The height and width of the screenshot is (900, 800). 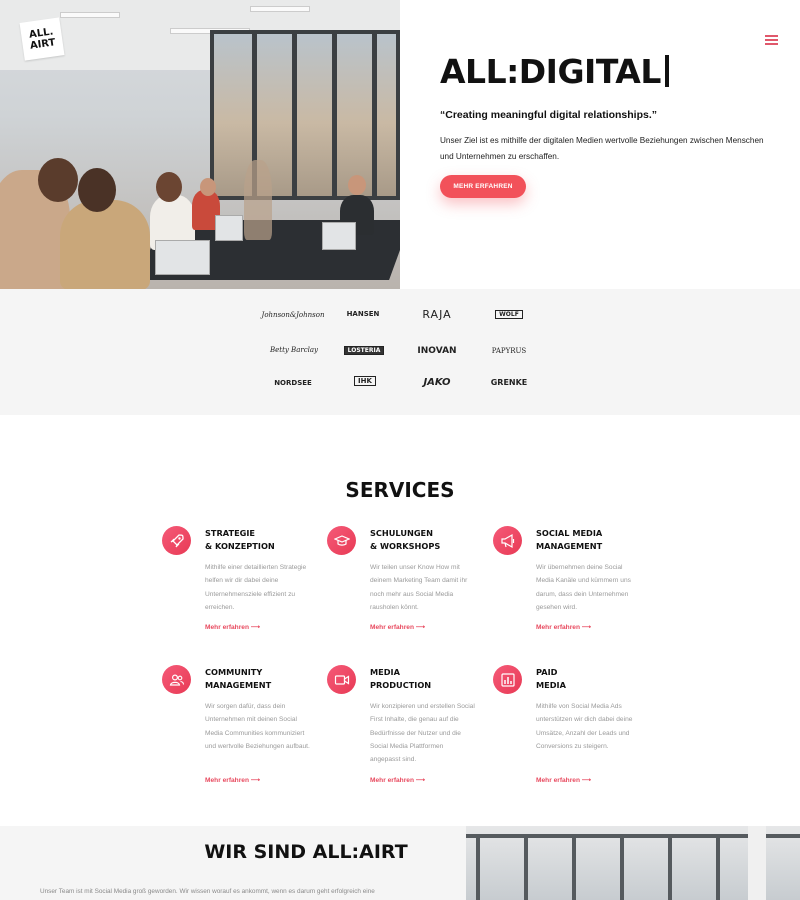 What do you see at coordinates (569, 539) in the screenshot?
I see `service-title: SOCIAL MEDIA MANAGEMENT` at bounding box center [569, 539].